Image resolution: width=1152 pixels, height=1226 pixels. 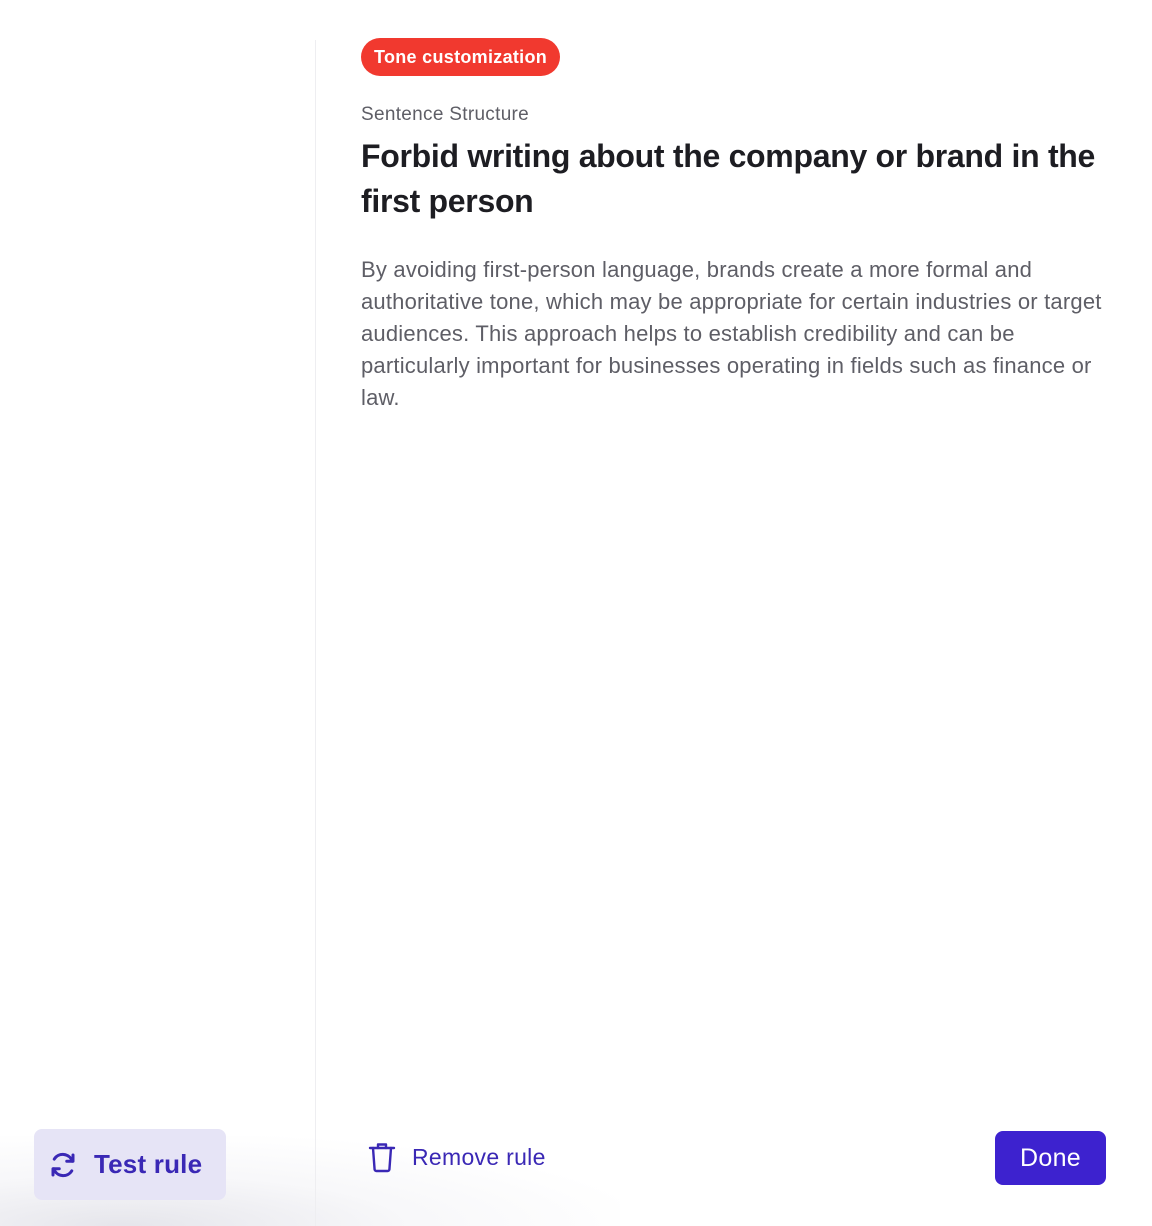 I want to click on test-rule-button: Test rule, so click(x=130, y=1164).